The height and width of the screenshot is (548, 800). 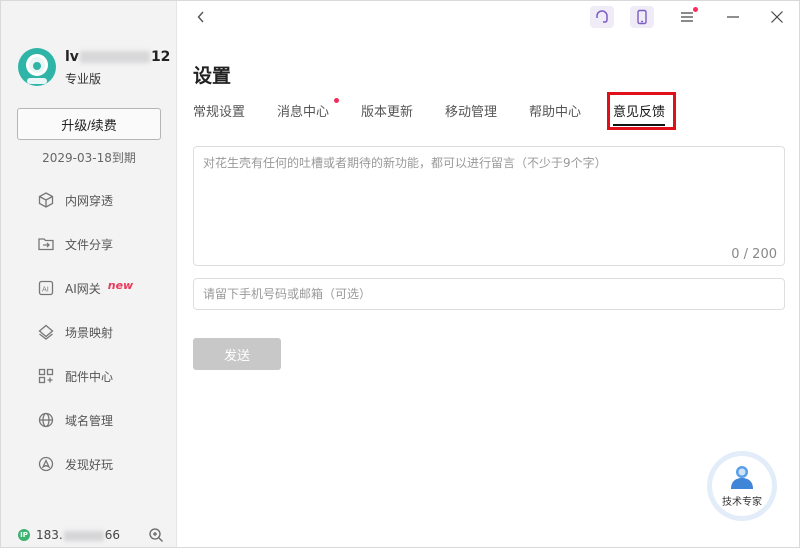 I want to click on sidebar-item-label: 文件分享, so click(x=89, y=244).